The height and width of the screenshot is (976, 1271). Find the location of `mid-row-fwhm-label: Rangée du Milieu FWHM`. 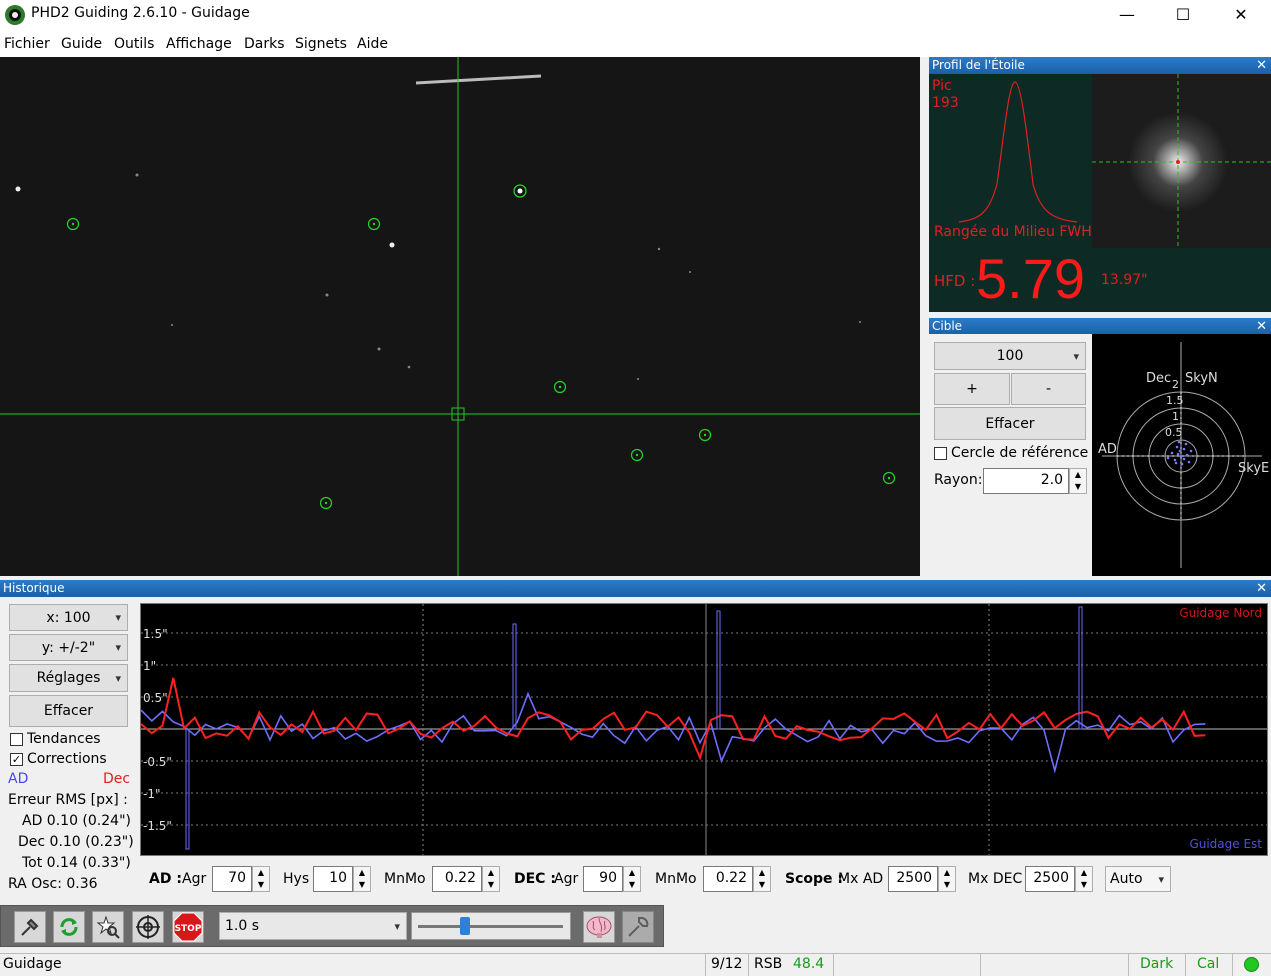

mid-row-fwhm-label: Rangée du Milieu FWHM is located at coordinates (1013, 232).